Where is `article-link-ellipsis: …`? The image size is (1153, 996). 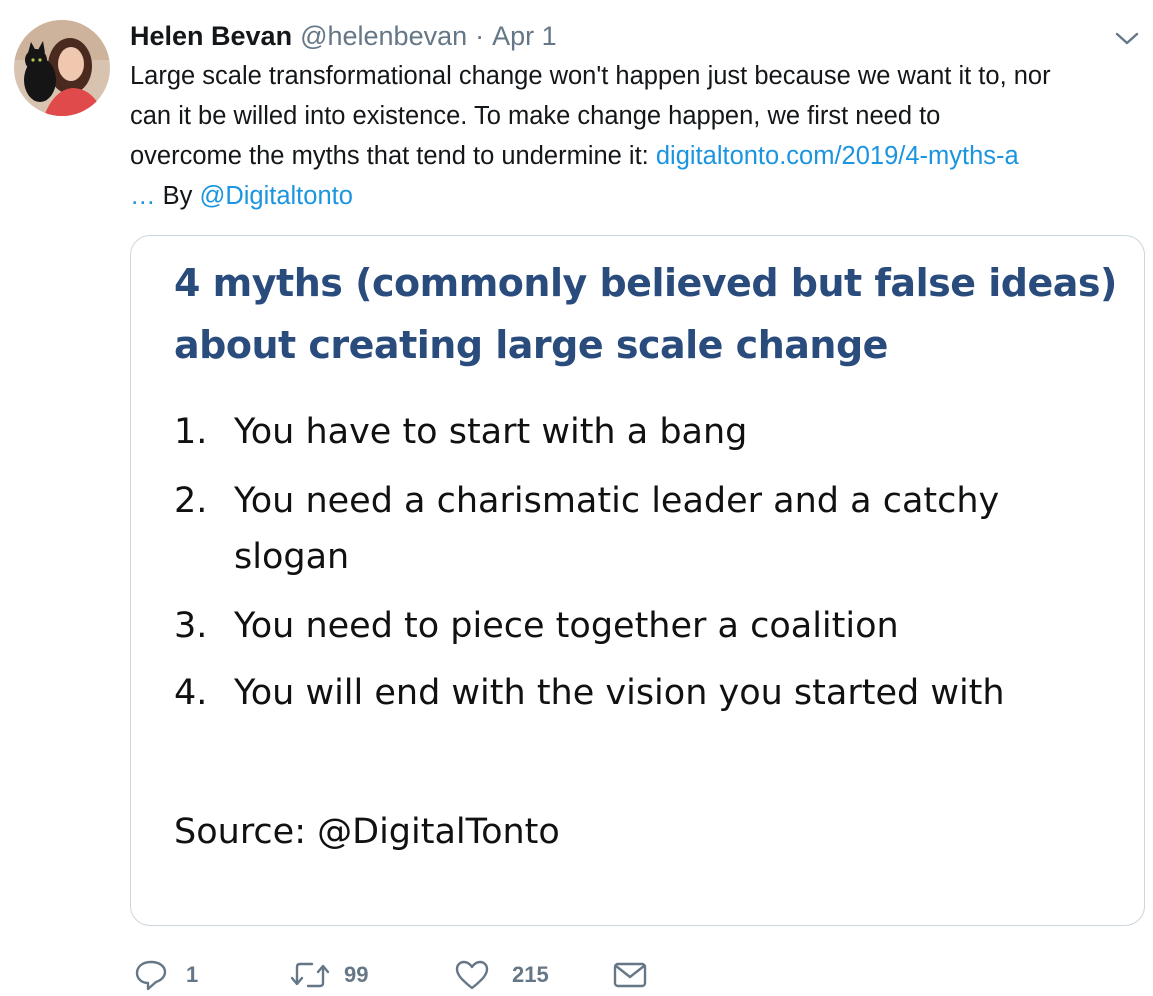 article-link-ellipsis: … is located at coordinates (143, 196).